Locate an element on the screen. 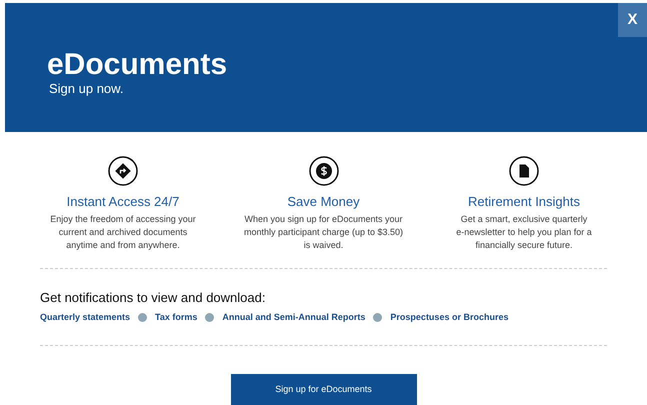  close-button: X is located at coordinates (632, 20).